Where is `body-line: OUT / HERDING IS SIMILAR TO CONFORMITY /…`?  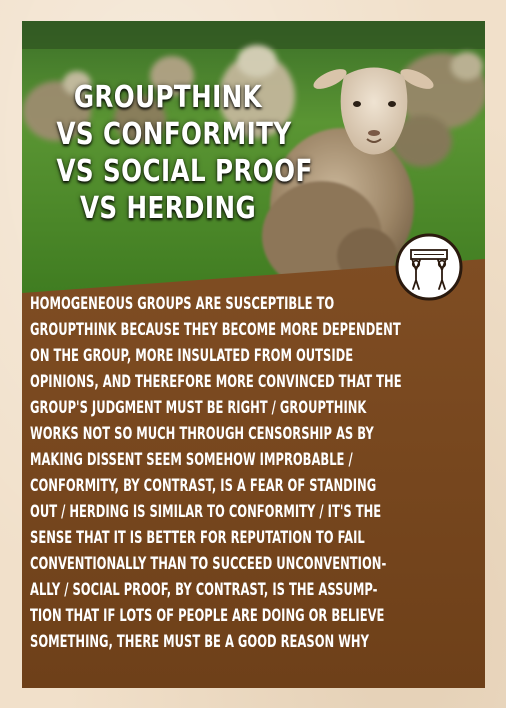
body-line: OUT / HERDING IS SIMILAR TO CONFORMITY /… is located at coordinates (206, 511).